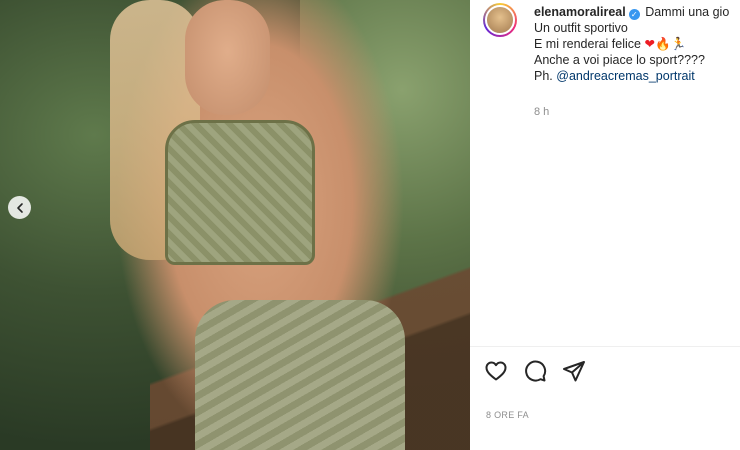  I want to click on previous-photo-button, so click(19, 207).